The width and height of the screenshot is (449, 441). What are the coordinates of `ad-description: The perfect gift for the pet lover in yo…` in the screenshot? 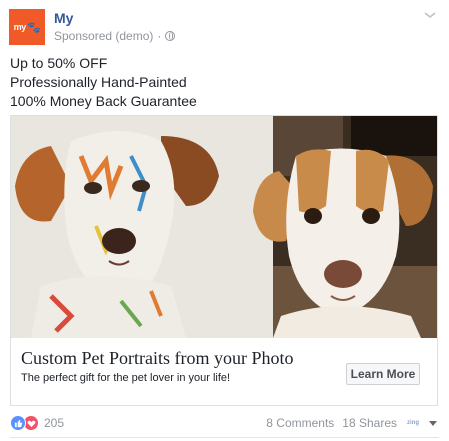 It's located at (126, 378).